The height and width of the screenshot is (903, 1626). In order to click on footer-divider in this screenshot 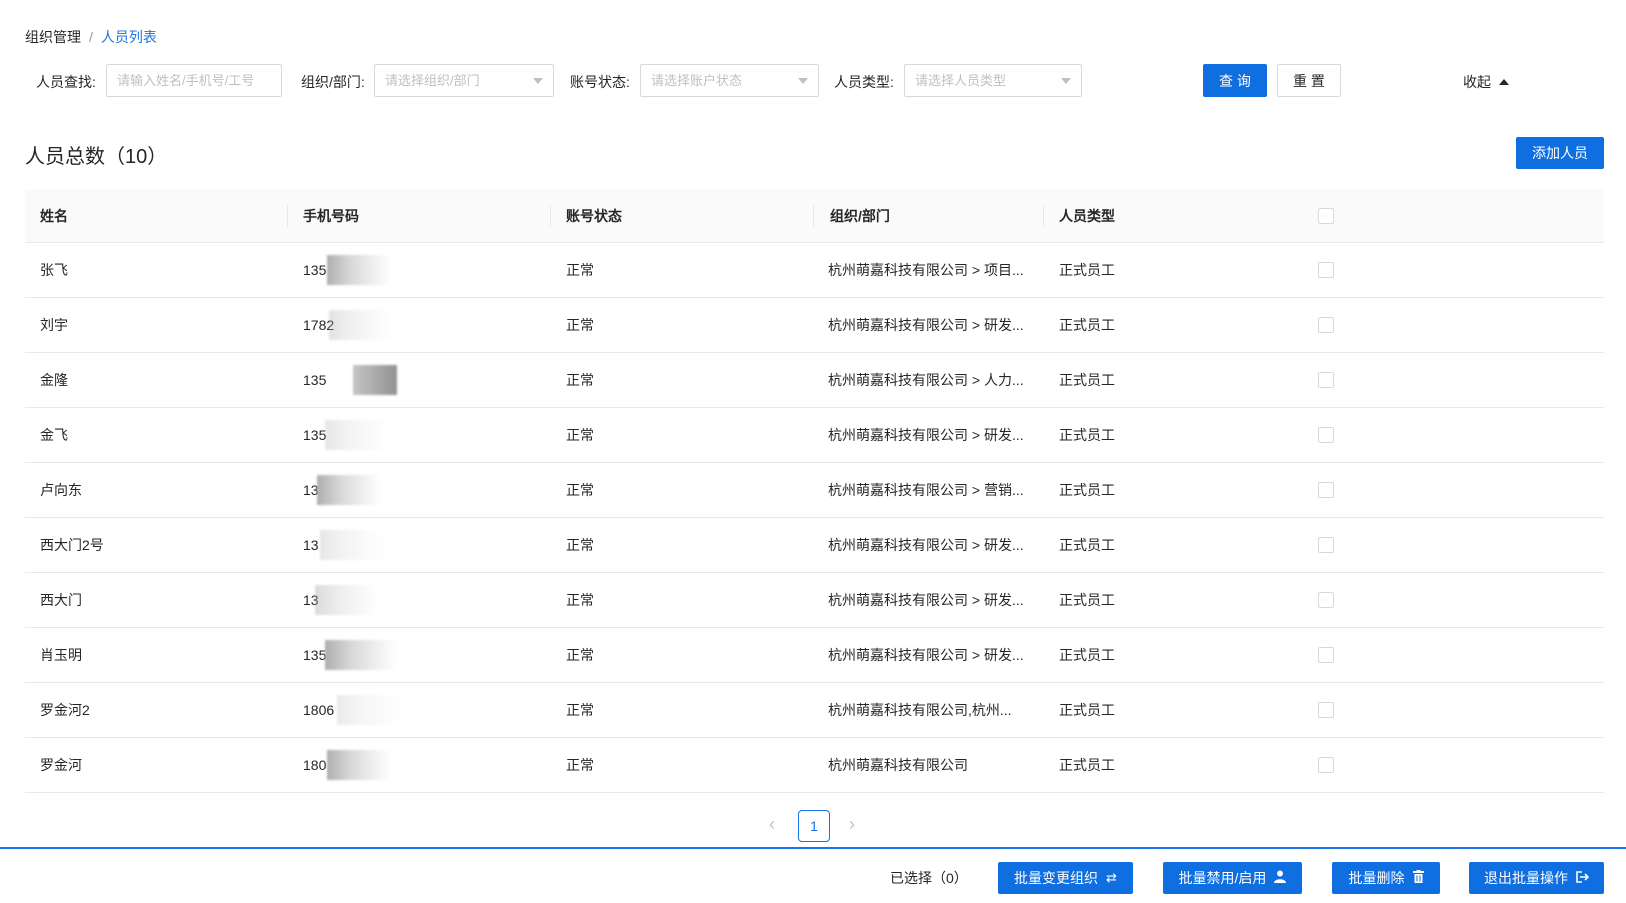, I will do `click(813, 848)`.